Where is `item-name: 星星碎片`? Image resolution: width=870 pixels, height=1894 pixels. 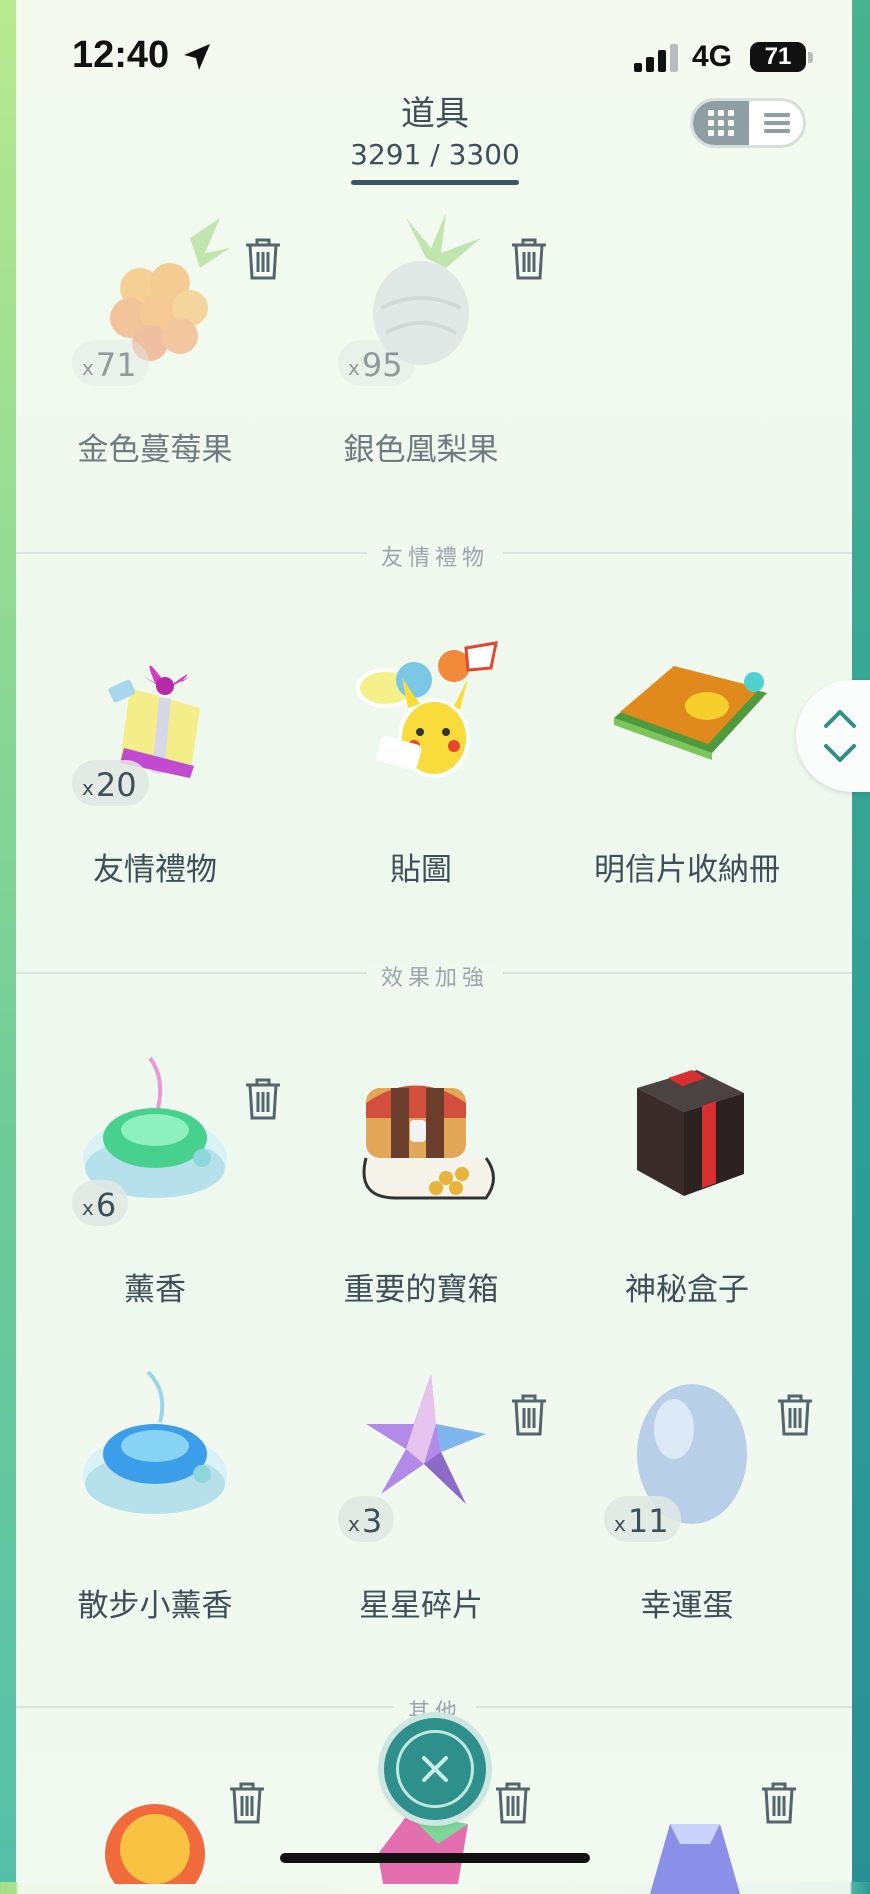
item-name: 星星碎片 is located at coordinates (421, 1606).